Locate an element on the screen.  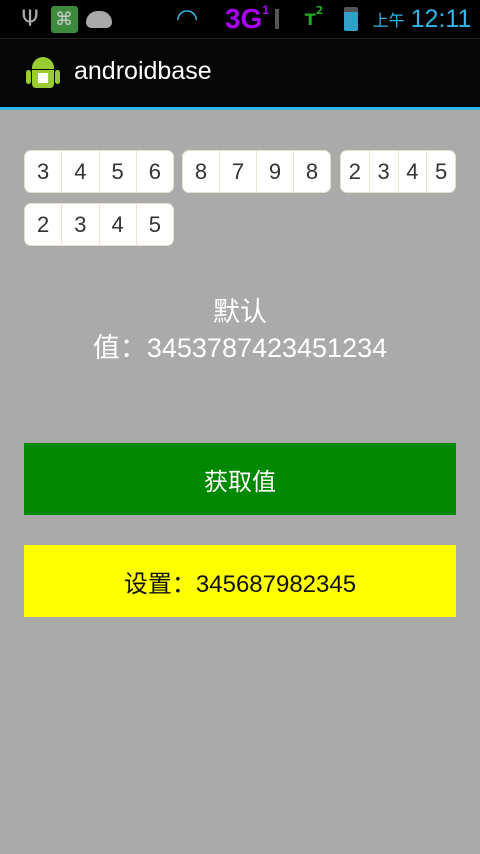
android-debug-icon is located at coordinates (99, 19).